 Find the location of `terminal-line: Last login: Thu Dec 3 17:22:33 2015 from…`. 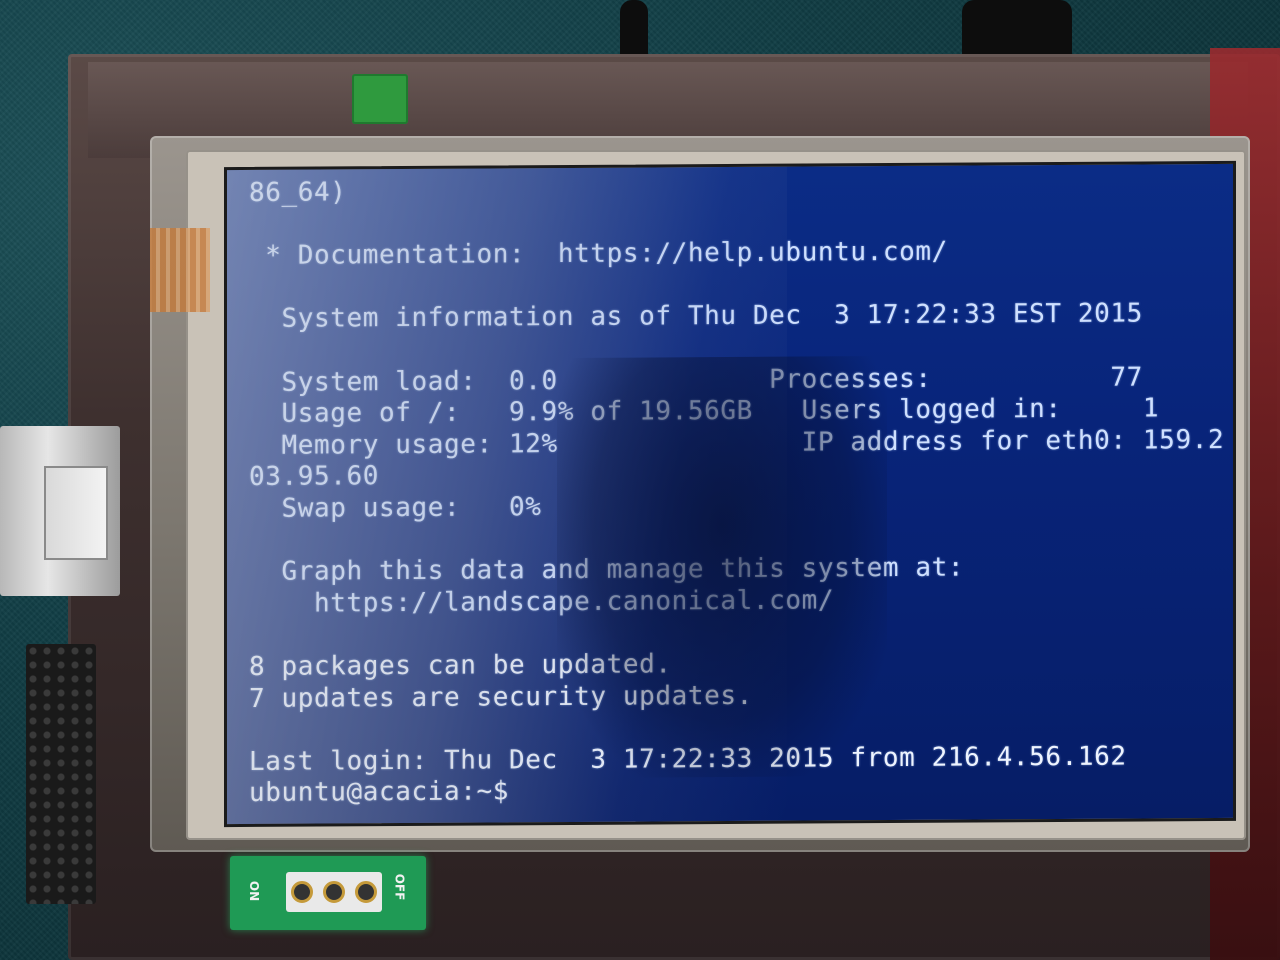

terminal-line: Last login: Thu Dec 3 17:22:33 2015 from… is located at coordinates (688, 759).